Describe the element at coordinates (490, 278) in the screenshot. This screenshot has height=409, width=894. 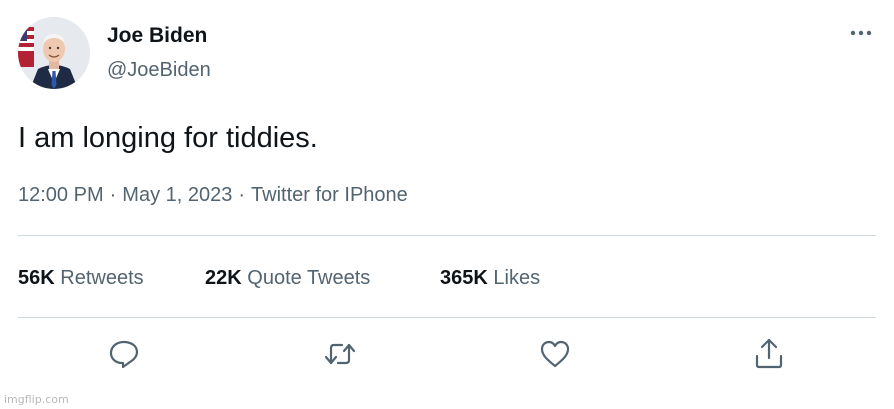
I see `likes-stat: 365K Likes` at that location.